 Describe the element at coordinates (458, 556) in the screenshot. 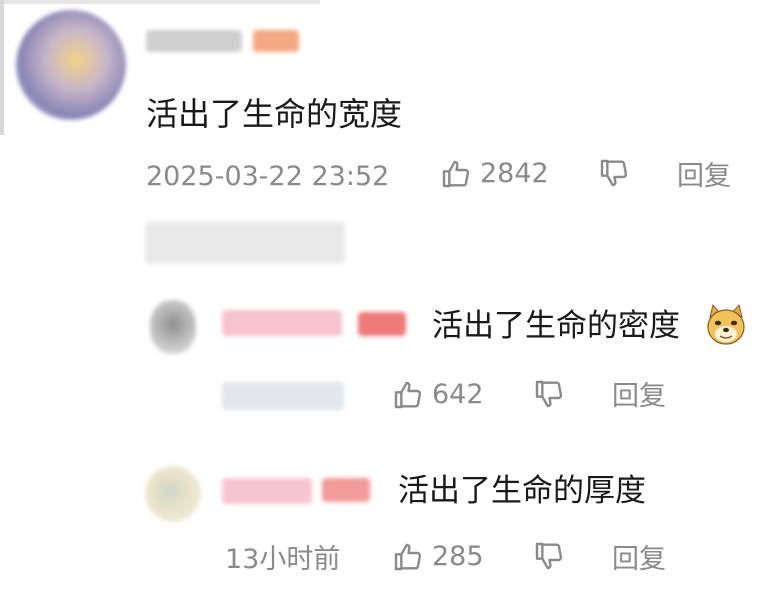

I see `reply-like-count: 285` at that location.